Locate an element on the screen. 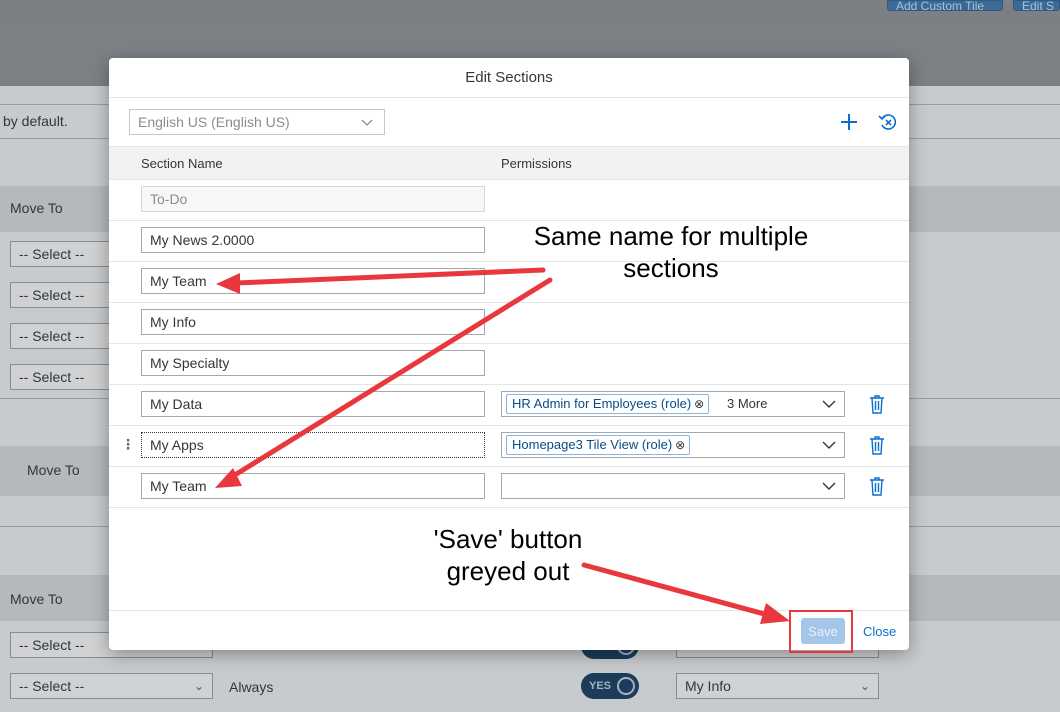 This screenshot has height=712, width=1060. add-custom-tile-button: Add Custom Tile is located at coordinates (945, 5).